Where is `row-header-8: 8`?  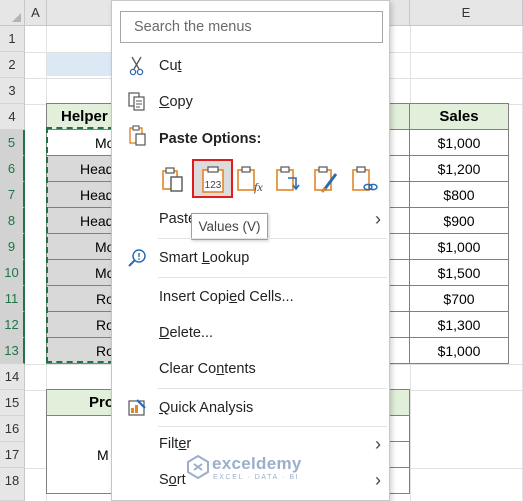
row-header-8: 8 is located at coordinates (12, 221).